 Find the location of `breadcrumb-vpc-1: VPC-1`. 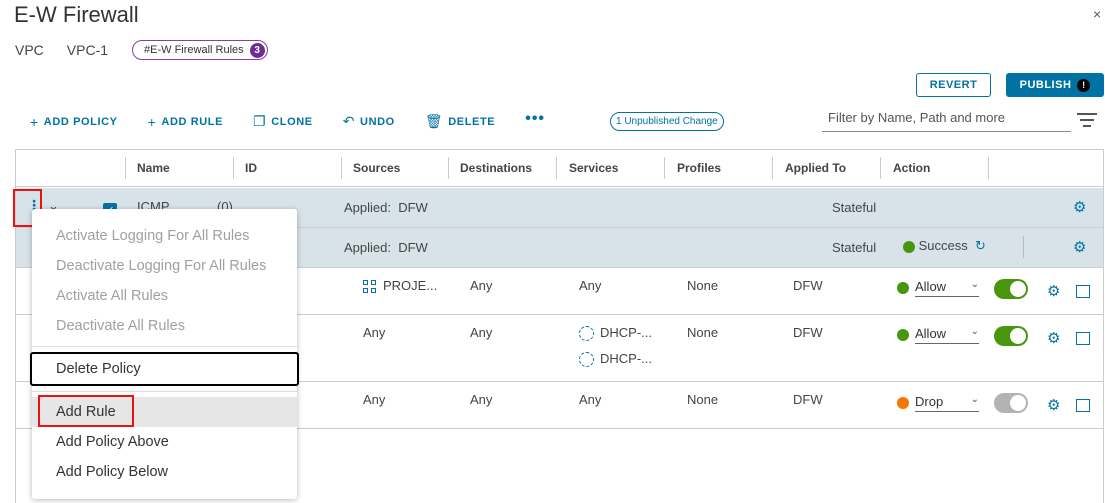

breadcrumb-vpc-1: VPC-1 is located at coordinates (87, 50).